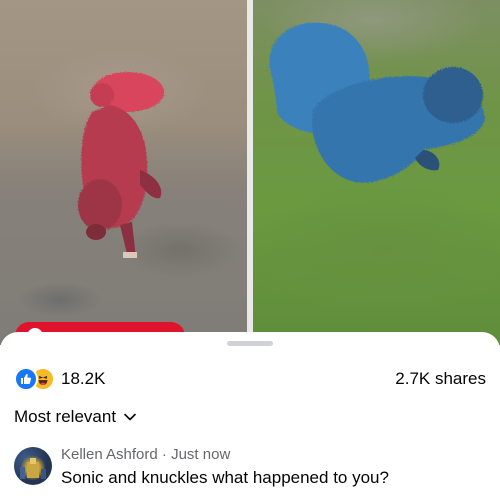 Image resolution: width=500 pixels, height=500 pixels. Describe the element at coordinates (26, 379) in the screenshot. I see `like-icon` at that location.